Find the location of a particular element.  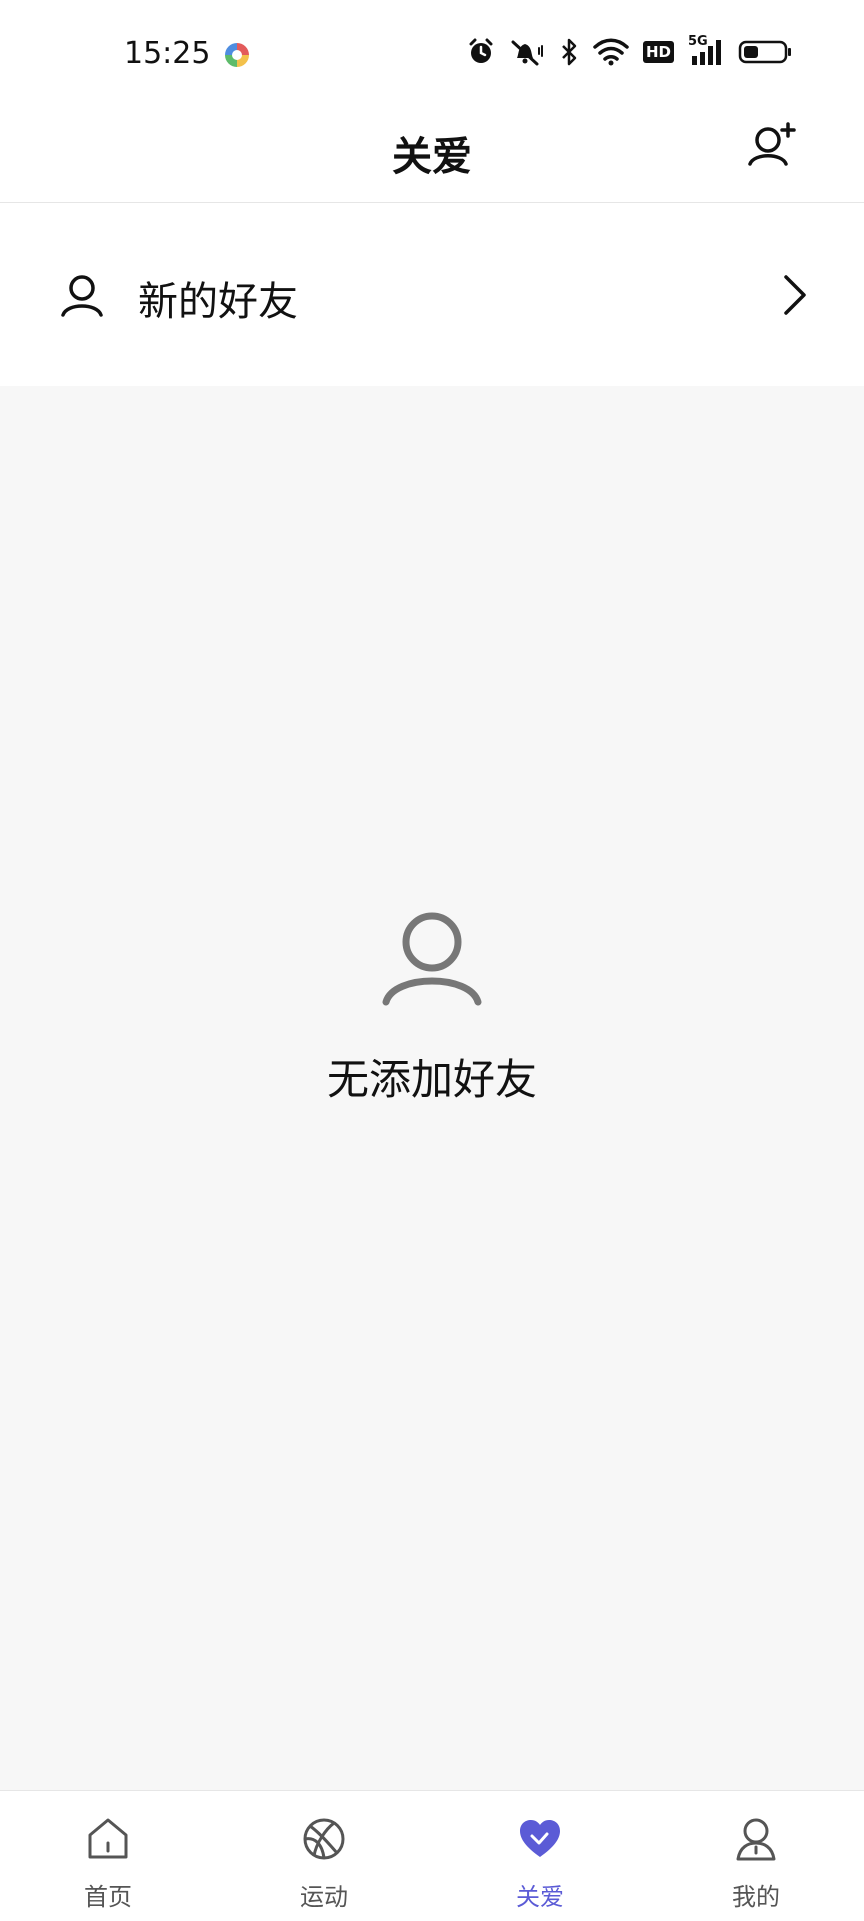

wifi-icon is located at coordinates (611, 52).